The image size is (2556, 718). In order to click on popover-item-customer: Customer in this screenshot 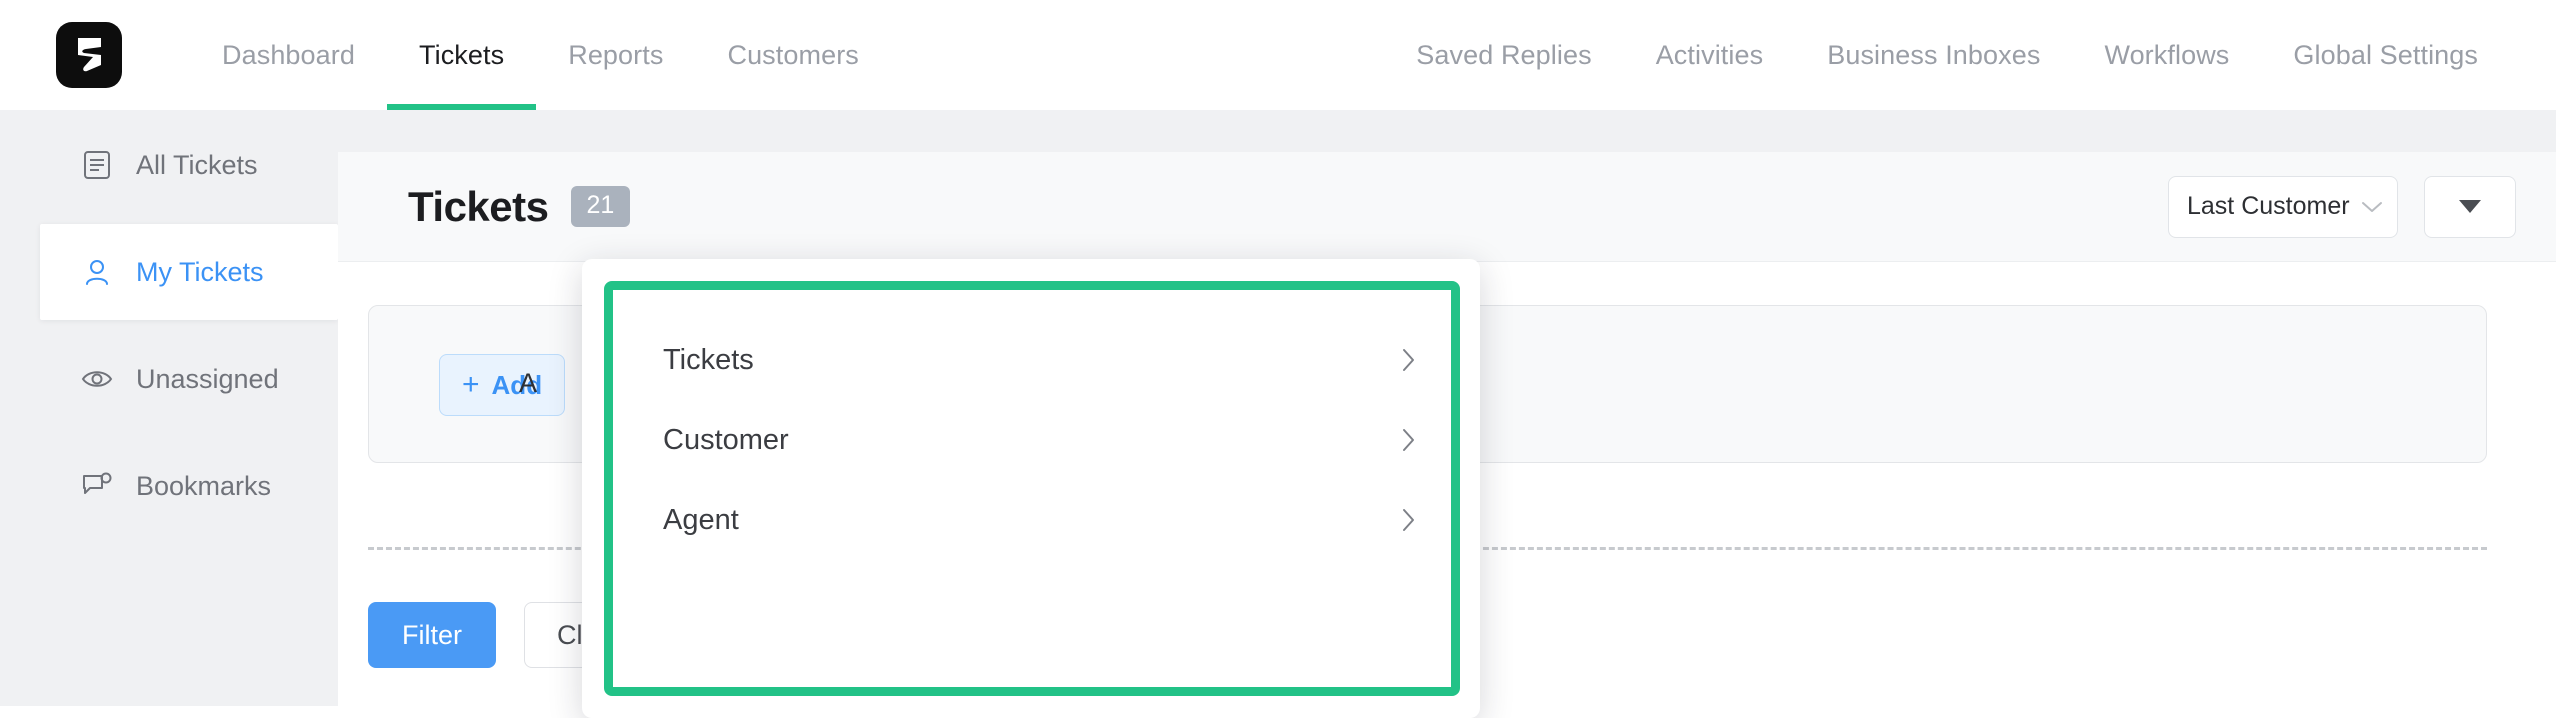, I will do `click(1032, 440)`.